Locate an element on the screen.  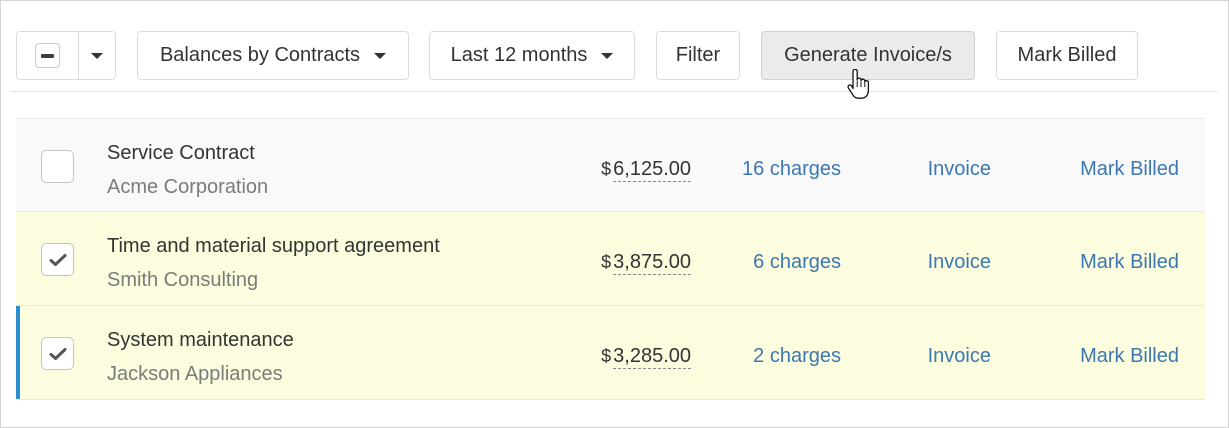
balance-amount: $3,875.00 is located at coordinates (646, 263).